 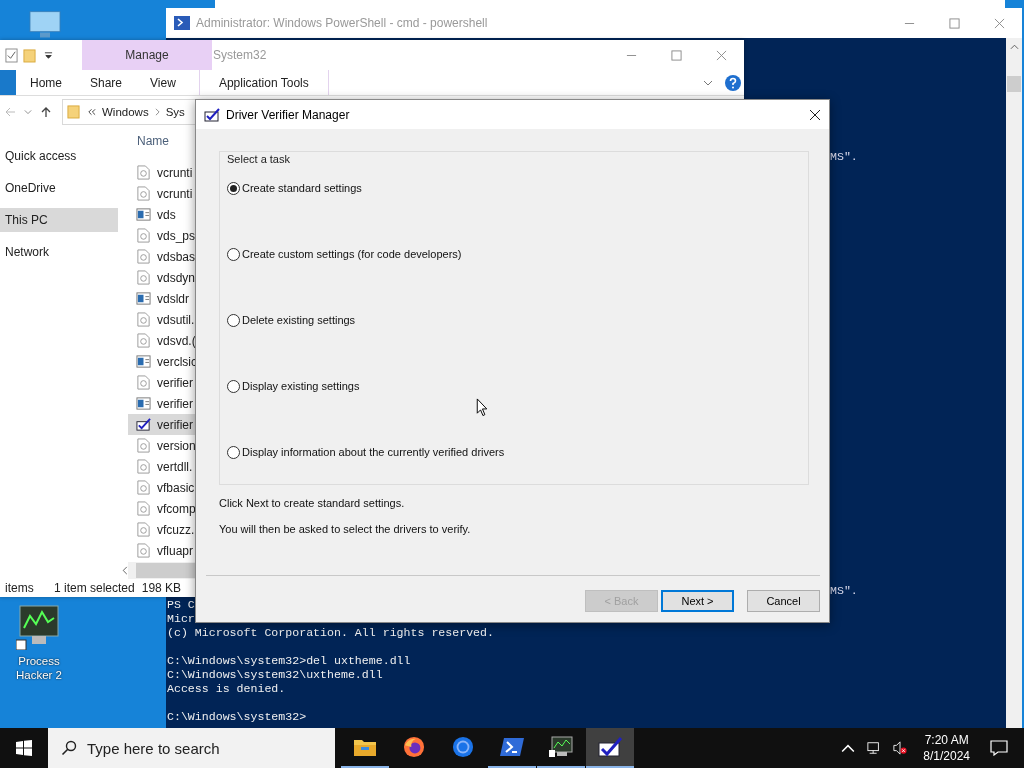 What do you see at coordinates (1014, 383) in the screenshot?
I see `scrollbar` at bounding box center [1014, 383].